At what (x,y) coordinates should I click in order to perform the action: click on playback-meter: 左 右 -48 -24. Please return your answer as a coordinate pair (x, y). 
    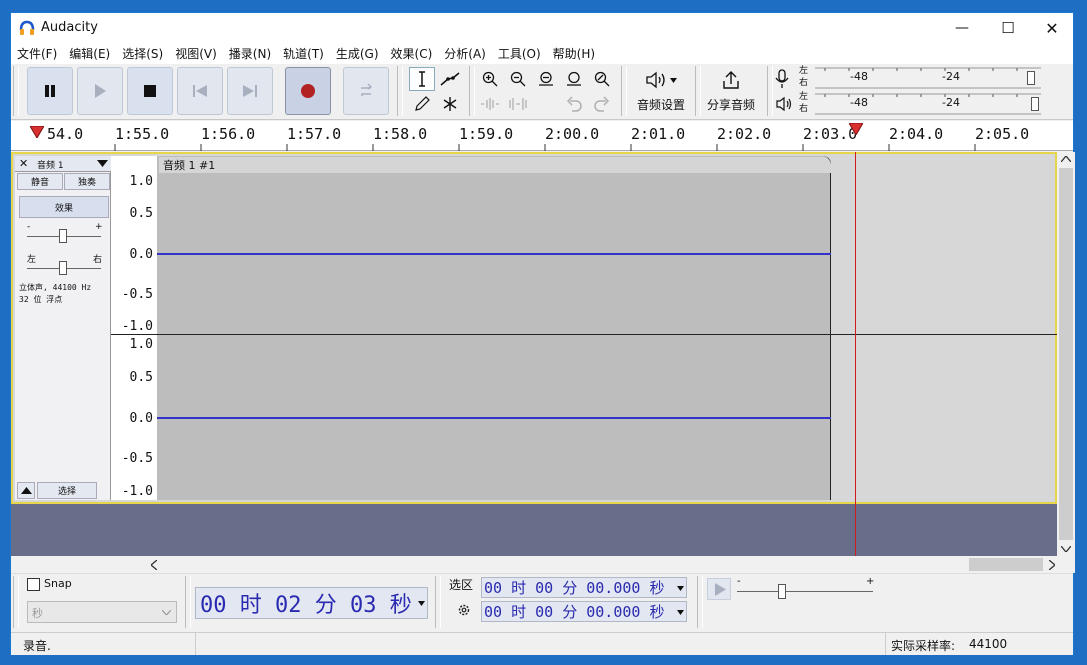
    Looking at the image, I should click on (924, 104).